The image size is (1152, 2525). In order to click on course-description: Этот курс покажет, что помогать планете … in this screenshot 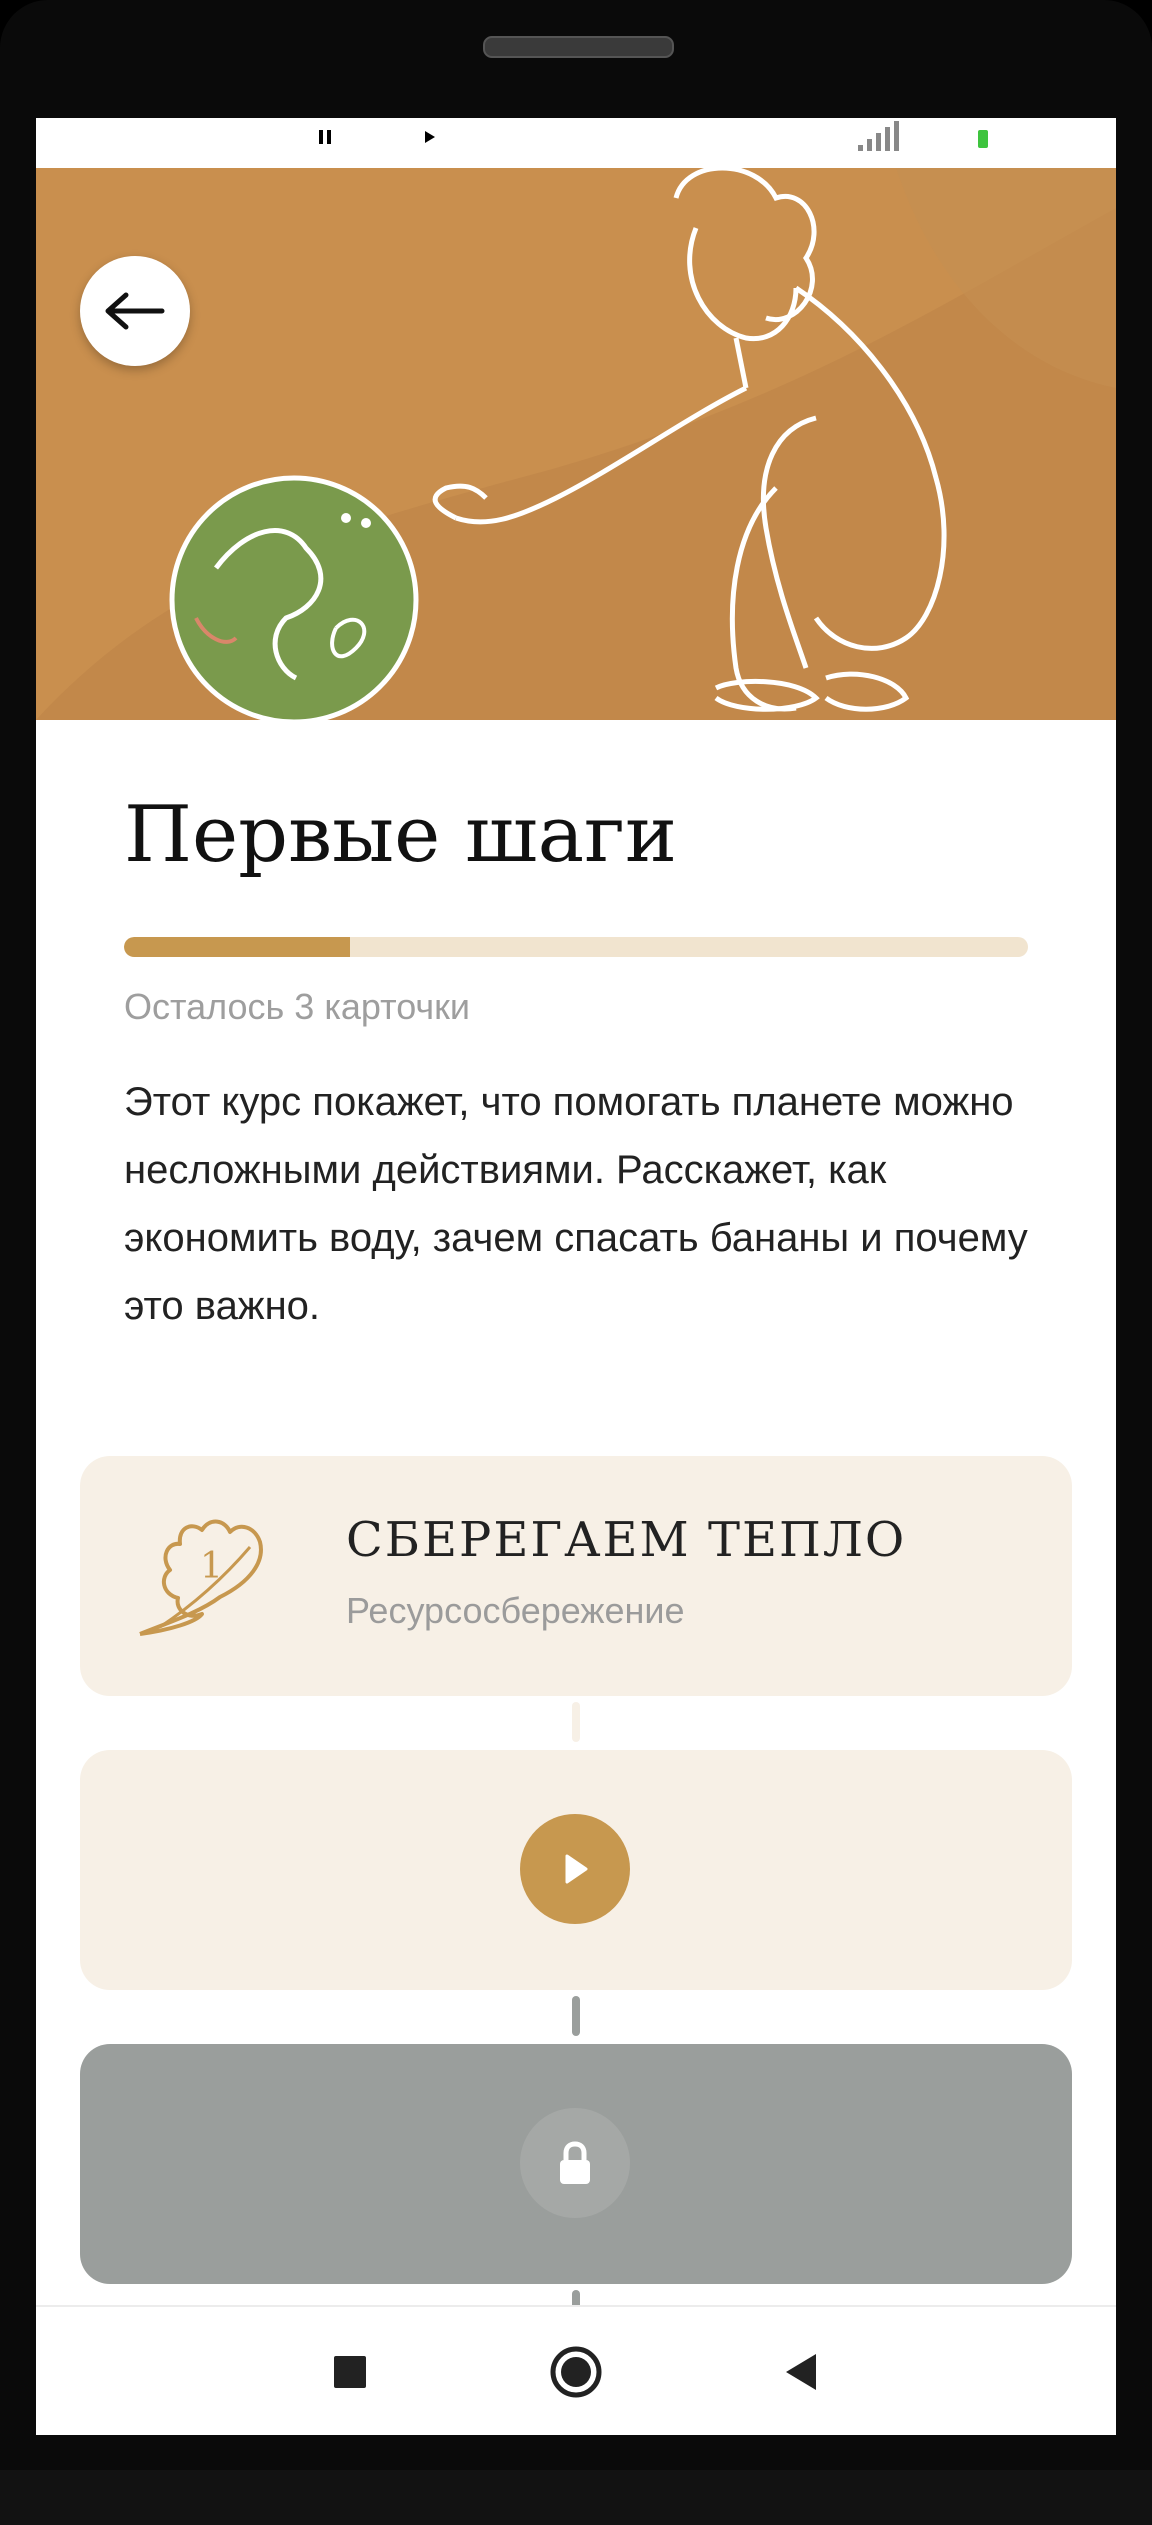, I will do `click(576, 1204)`.